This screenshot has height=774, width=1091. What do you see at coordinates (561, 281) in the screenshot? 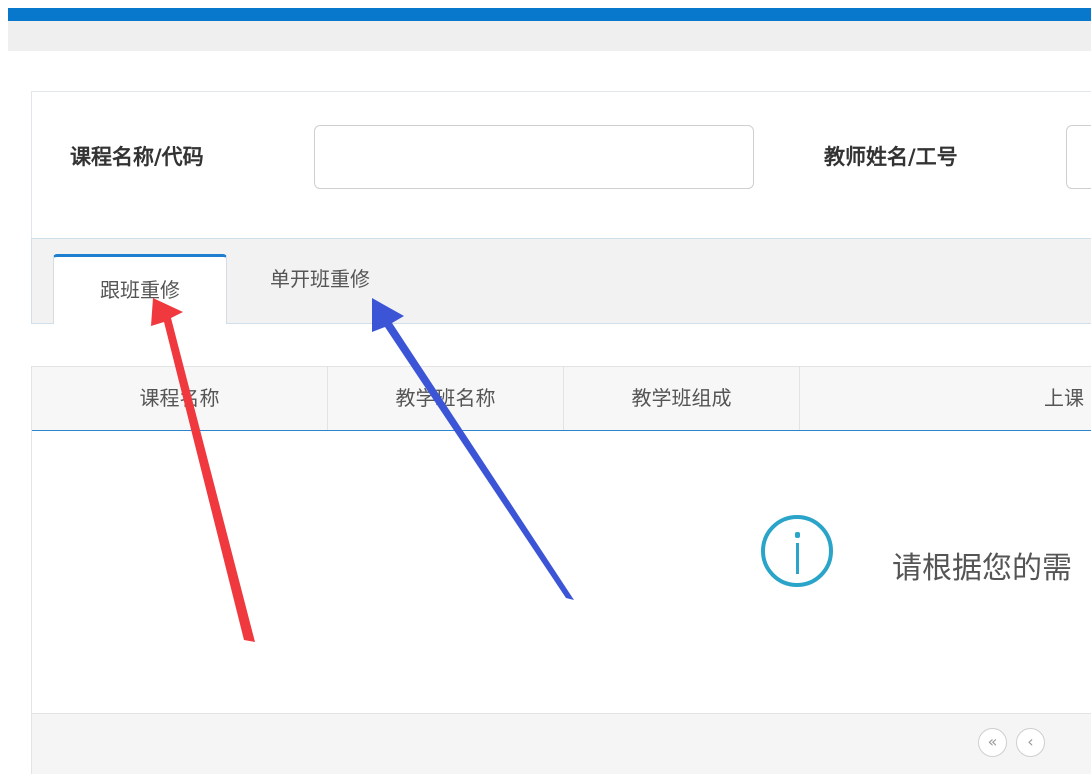
I see `tab-bar: 跟班重修 单开班重修` at bounding box center [561, 281].